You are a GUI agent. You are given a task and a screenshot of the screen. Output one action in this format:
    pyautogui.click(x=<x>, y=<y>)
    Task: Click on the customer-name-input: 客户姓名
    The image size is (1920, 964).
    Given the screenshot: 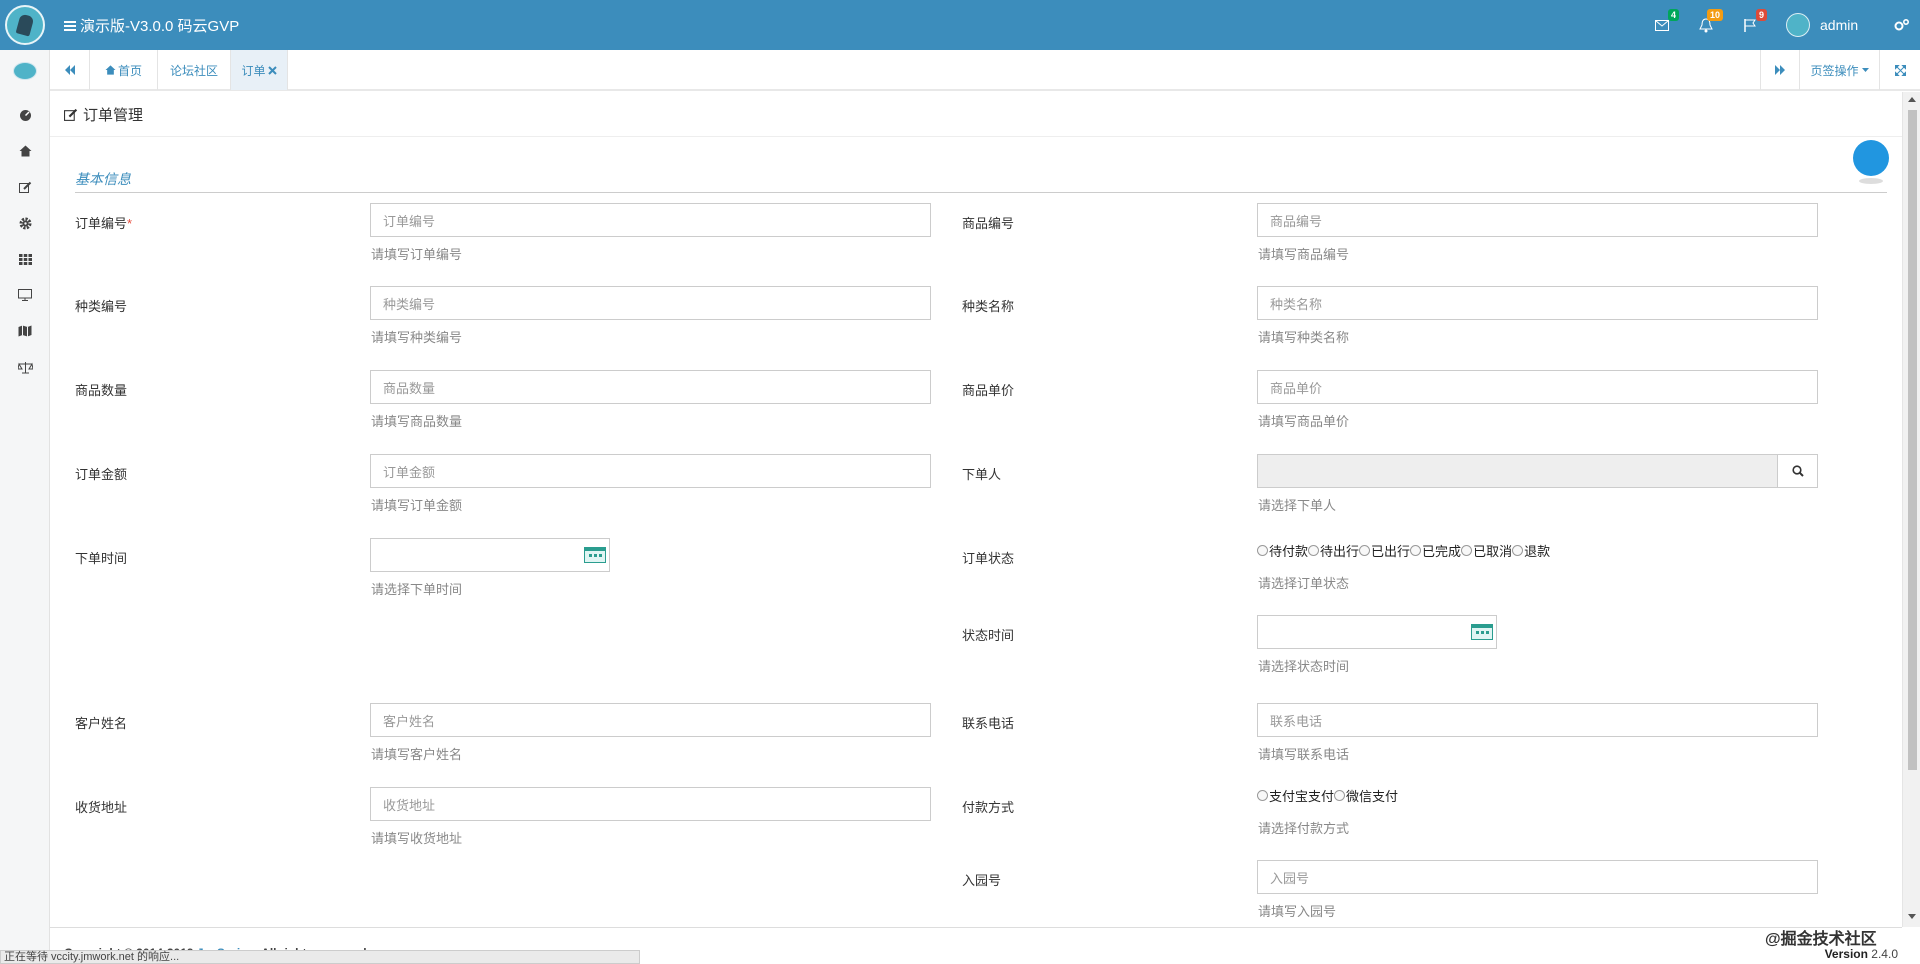 What is the action you would take?
    pyautogui.click(x=650, y=720)
    